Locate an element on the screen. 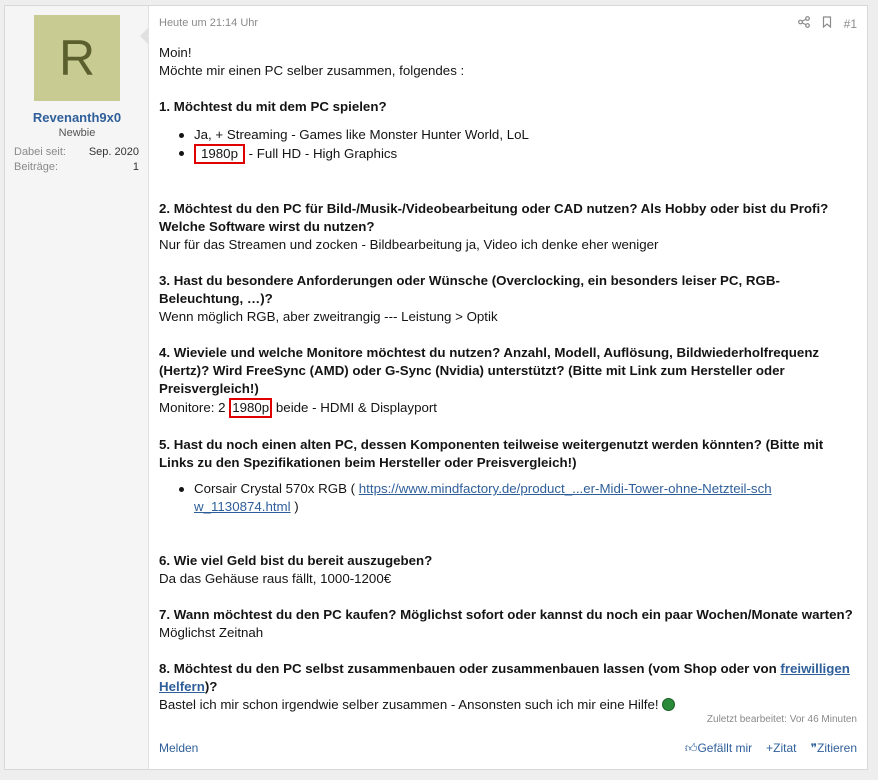 This screenshot has height=780, width=878. stat-value: Sep. 2020 is located at coordinates (113, 152).